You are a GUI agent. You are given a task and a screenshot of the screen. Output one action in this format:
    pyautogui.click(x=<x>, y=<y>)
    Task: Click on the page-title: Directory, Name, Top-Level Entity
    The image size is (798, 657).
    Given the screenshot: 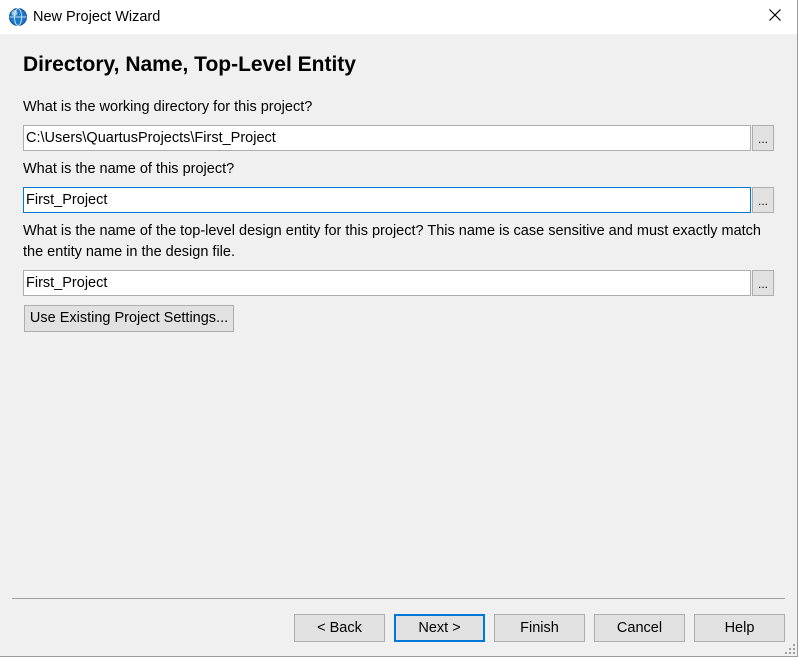 What is the action you would take?
    pyautogui.click(x=189, y=64)
    